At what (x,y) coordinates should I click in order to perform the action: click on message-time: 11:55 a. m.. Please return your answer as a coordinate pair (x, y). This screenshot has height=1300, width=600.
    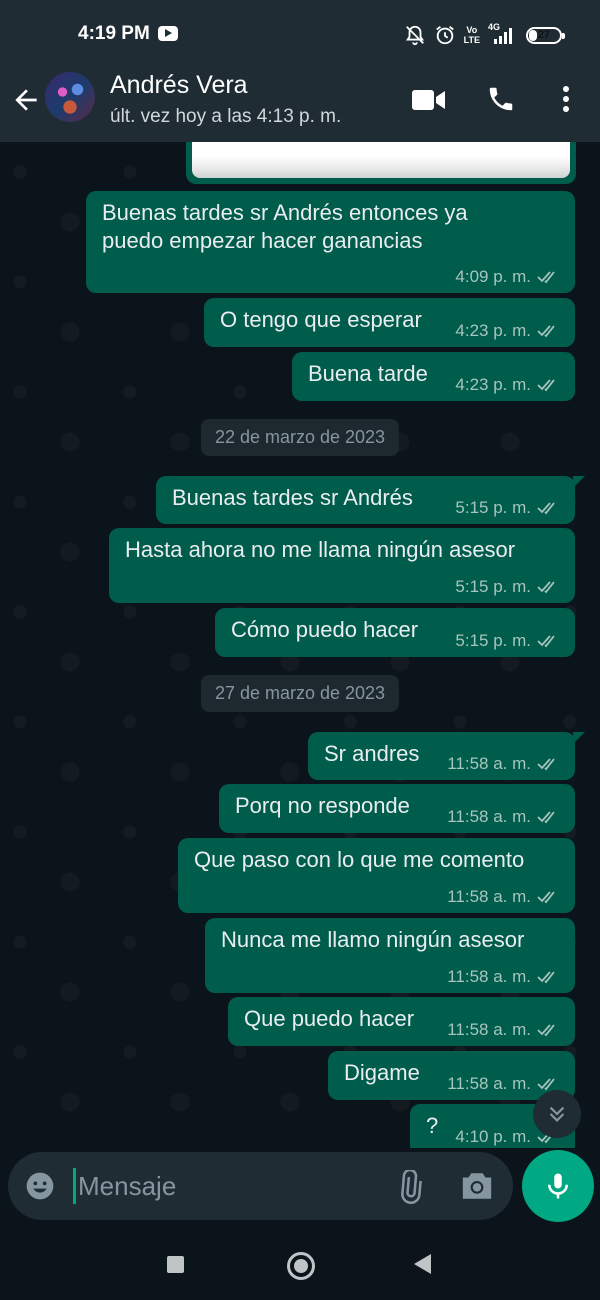
    Looking at the image, I should click on (486, 150).